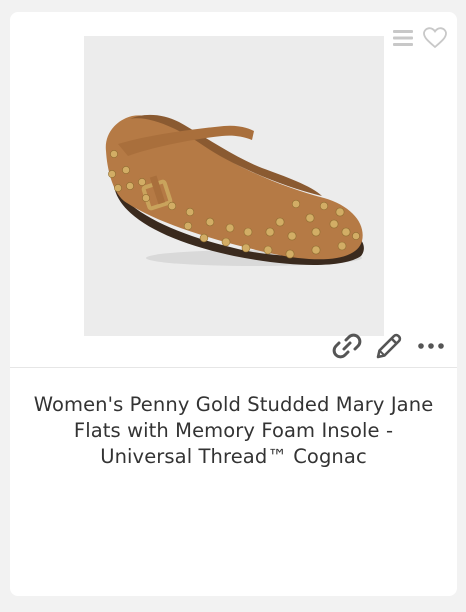 The height and width of the screenshot is (612, 466). I want to click on menu-icon, so click(403, 38).